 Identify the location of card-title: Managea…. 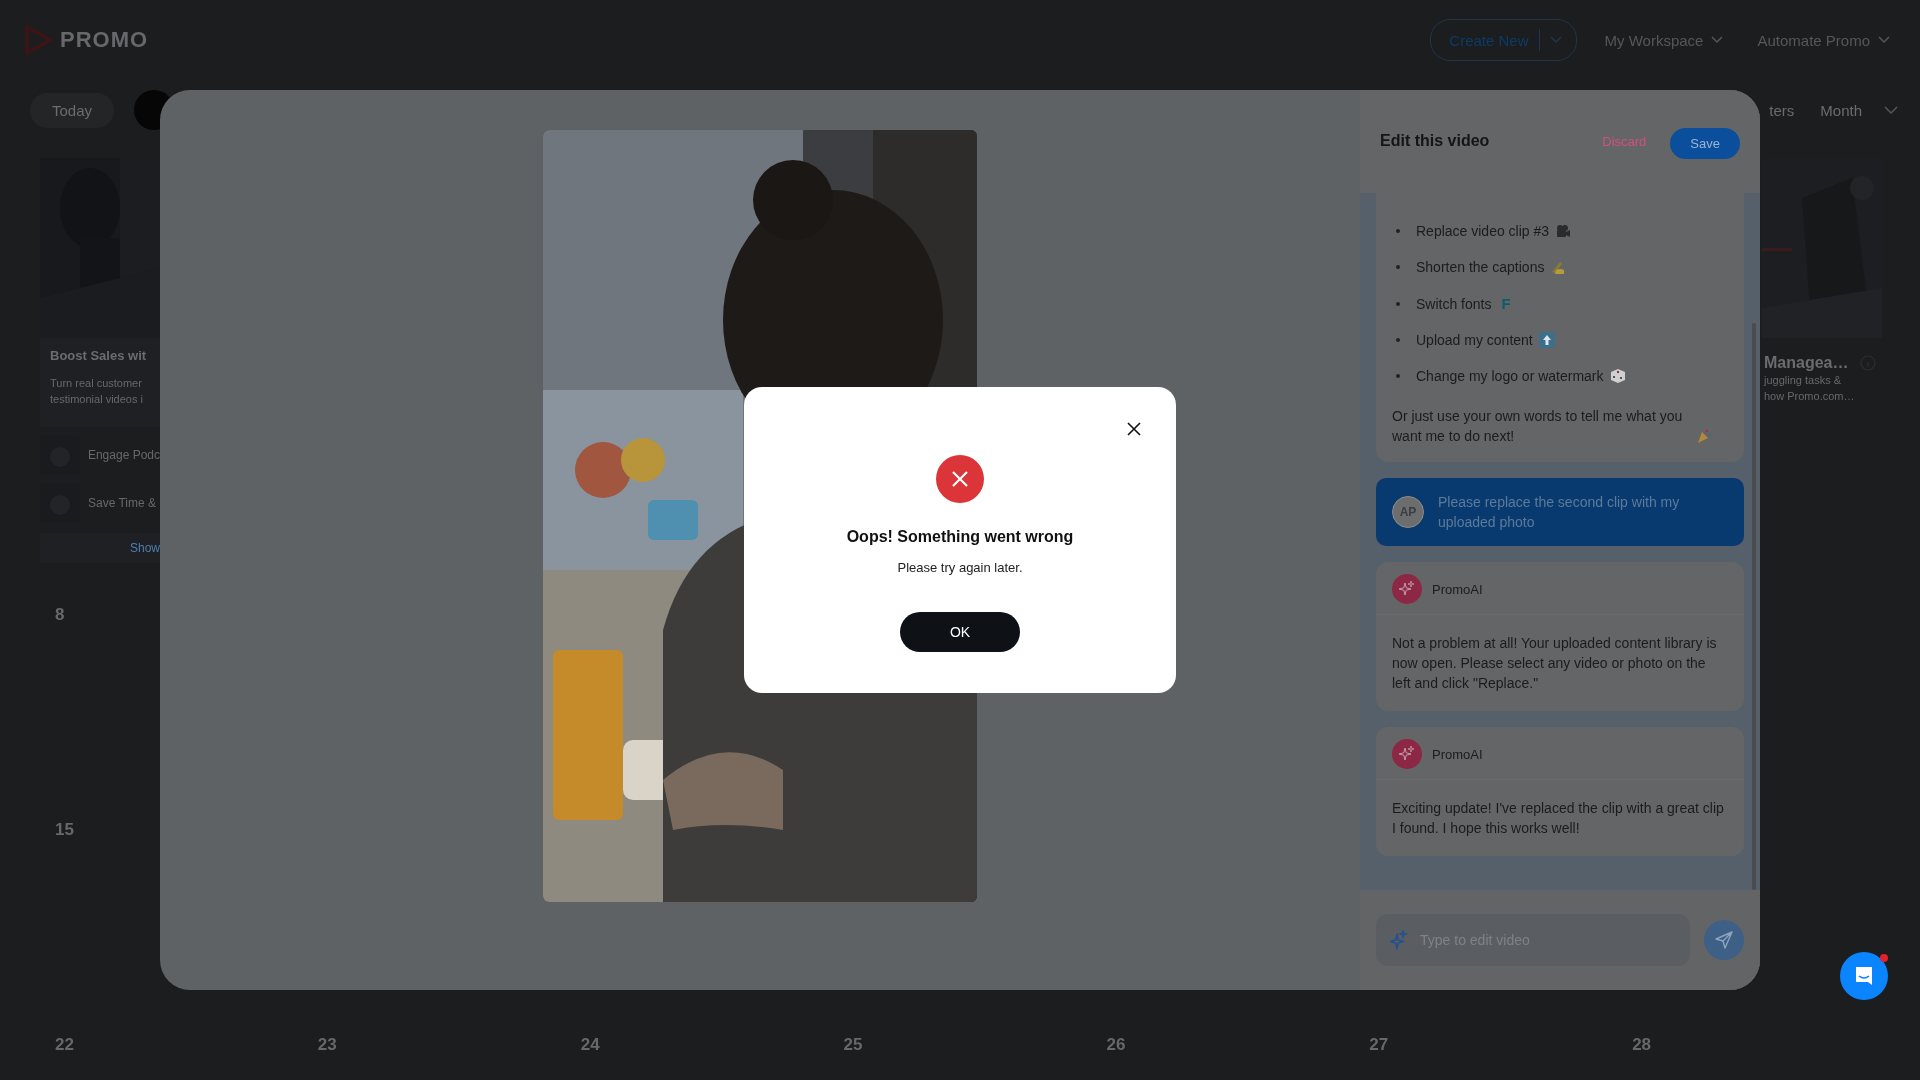
(1806, 363).